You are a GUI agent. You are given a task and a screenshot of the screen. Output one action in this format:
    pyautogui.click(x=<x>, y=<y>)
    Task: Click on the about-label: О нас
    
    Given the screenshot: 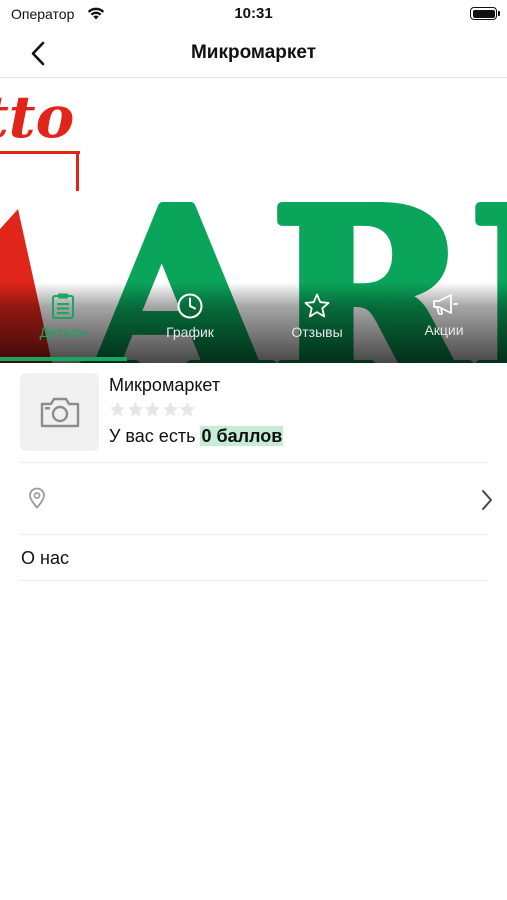 What is the action you would take?
    pyautogui.click(x=45, y=558)
    